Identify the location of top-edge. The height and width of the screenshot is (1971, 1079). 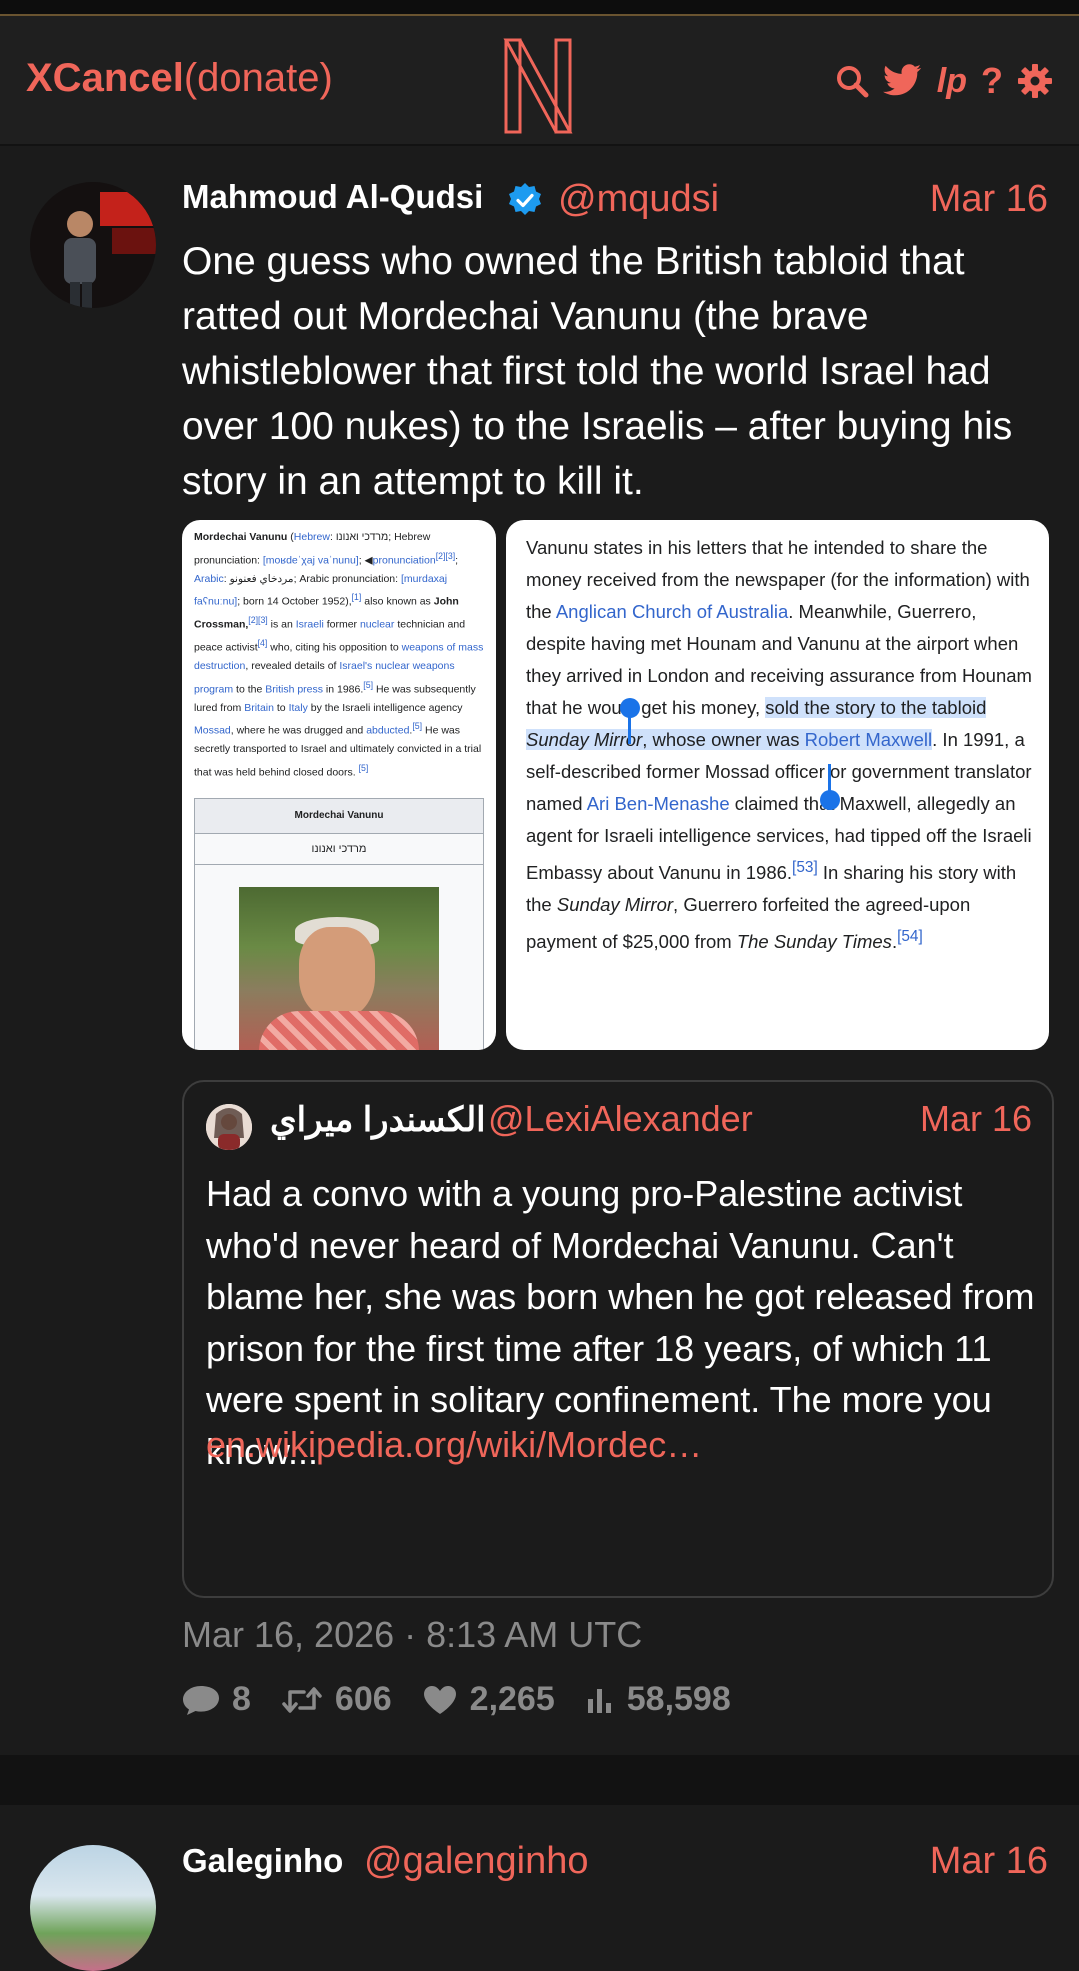
(539, 8).